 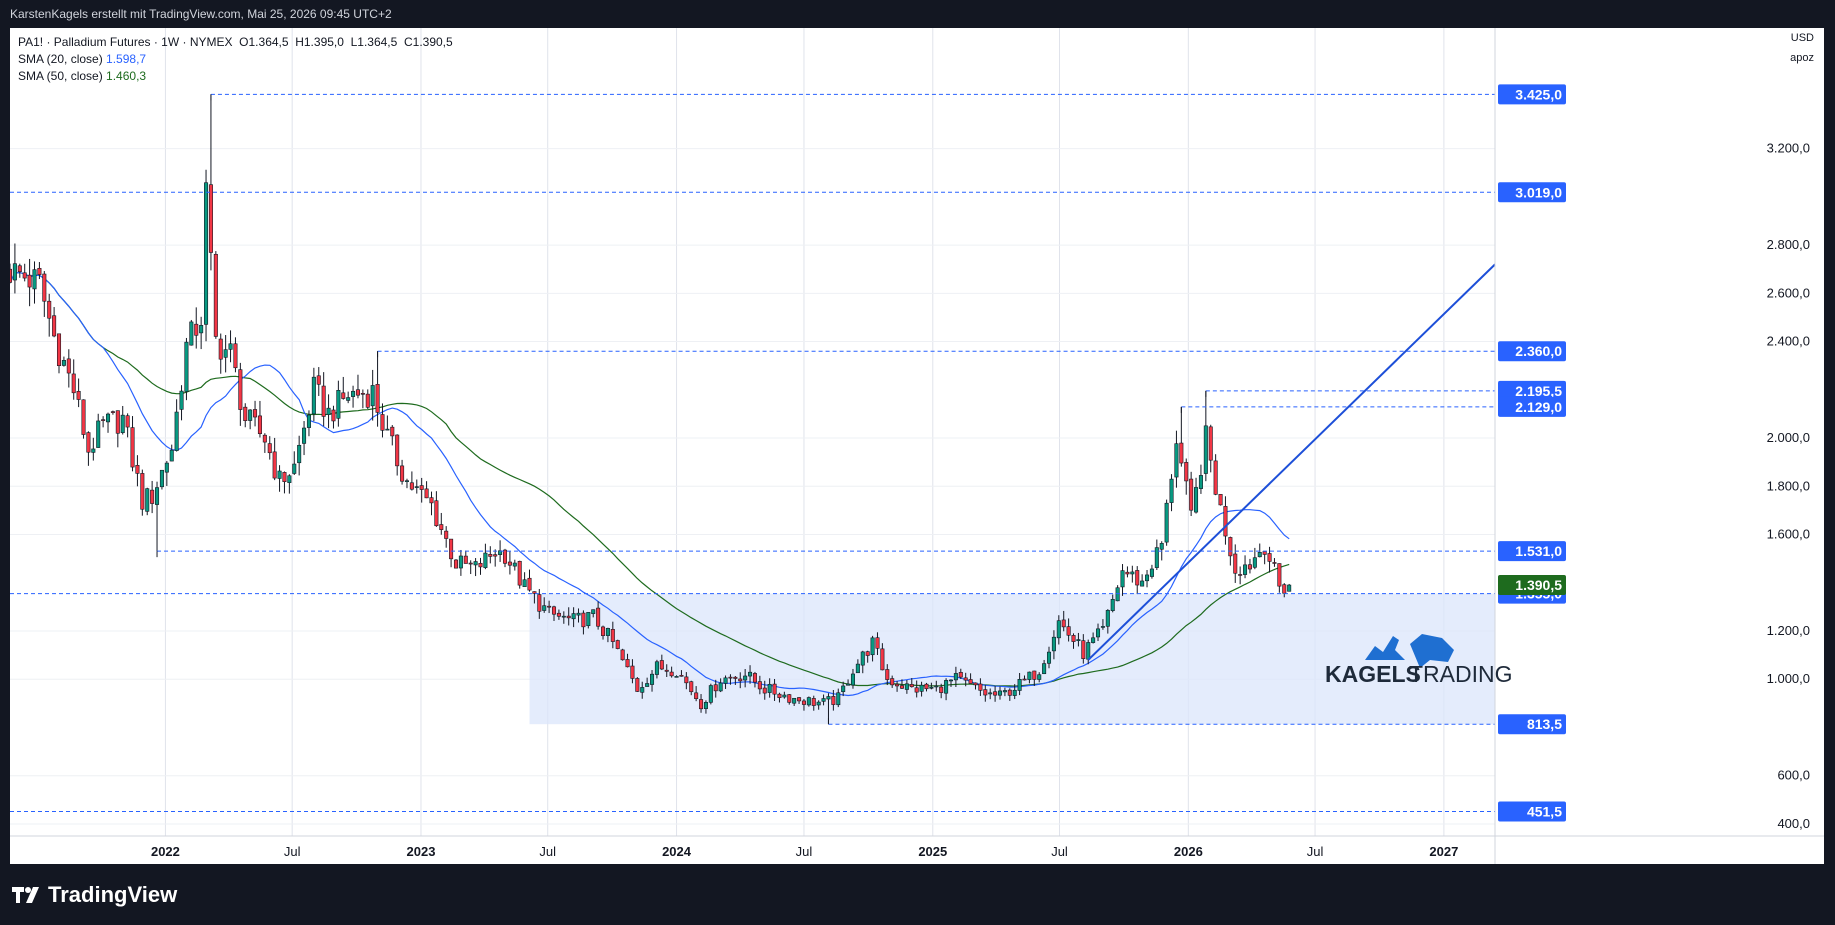 What do you see at coordinates (1788, 244) in the screenshot?
I see `y-tick-label: 2.800,0` at bounding box center [1788, 244].